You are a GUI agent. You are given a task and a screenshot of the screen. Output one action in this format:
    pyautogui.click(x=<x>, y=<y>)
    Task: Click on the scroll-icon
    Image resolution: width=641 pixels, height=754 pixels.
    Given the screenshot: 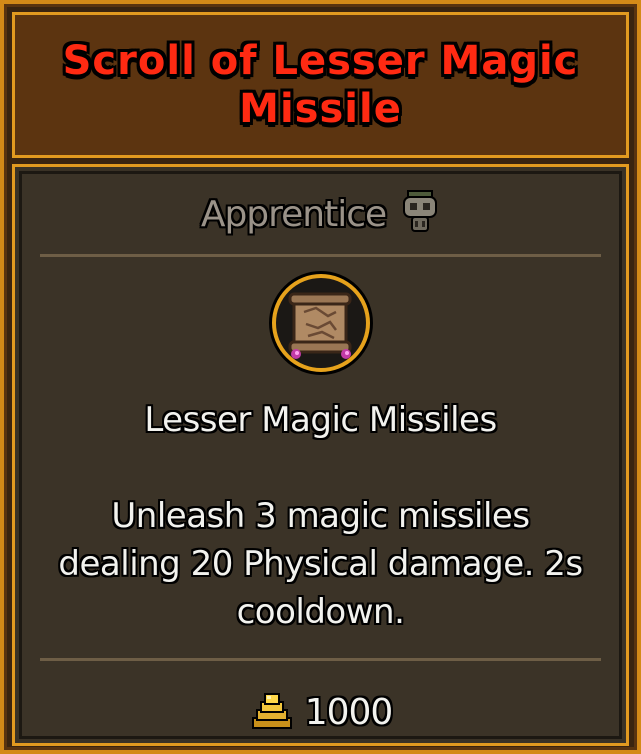 What is the action you would take?
    pyautogui.click(x=320, y=323)
    